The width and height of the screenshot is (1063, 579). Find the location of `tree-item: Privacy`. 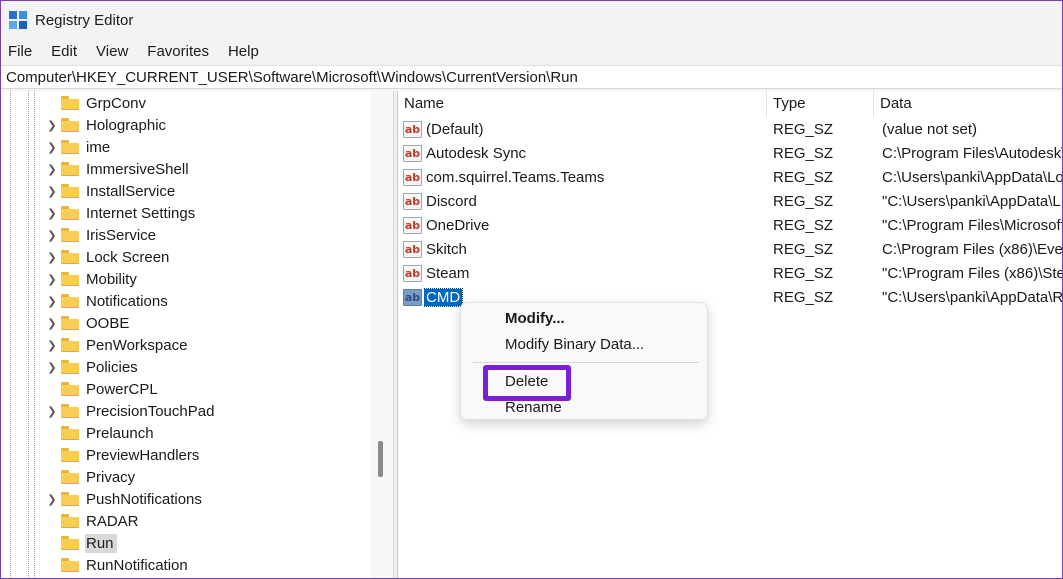

tree-item: Privacy is located at coordinates (91, 477).